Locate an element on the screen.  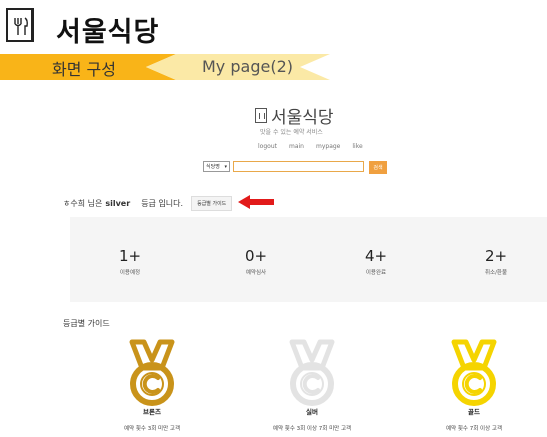
stat-cancelled: 2+ 취소/환불 is located at coordinates (496, 261).